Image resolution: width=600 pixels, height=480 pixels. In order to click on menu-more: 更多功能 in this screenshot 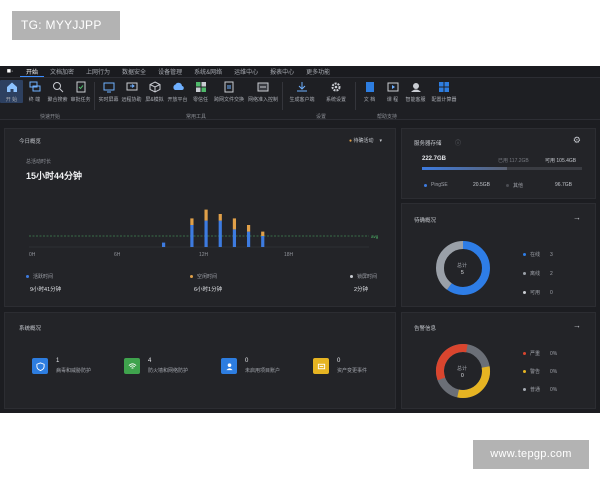, I will do `click(318, 71)`.